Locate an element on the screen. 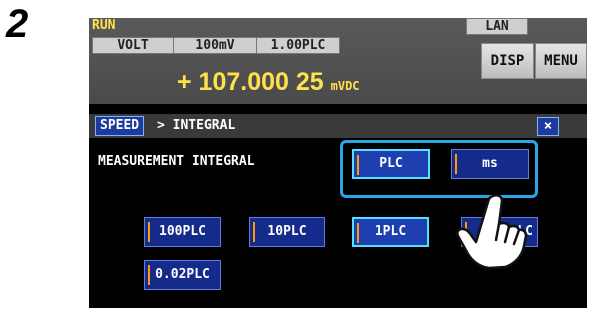  hand-pointer-icon is located at coordinates (492, 231).